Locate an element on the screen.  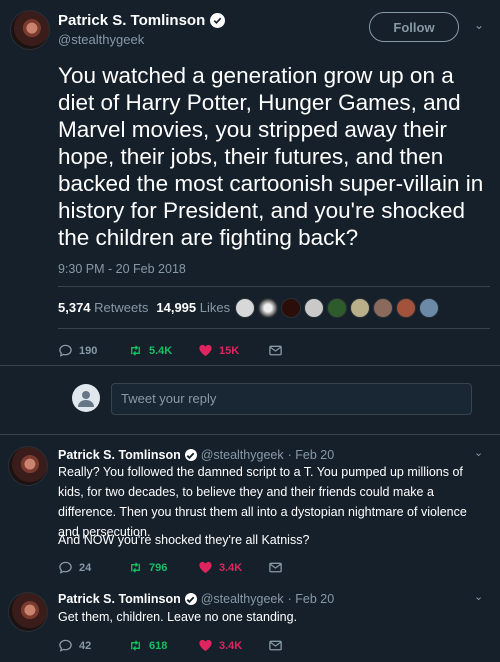
retweet-count: 5.4K is located at coordinates (161, 350).